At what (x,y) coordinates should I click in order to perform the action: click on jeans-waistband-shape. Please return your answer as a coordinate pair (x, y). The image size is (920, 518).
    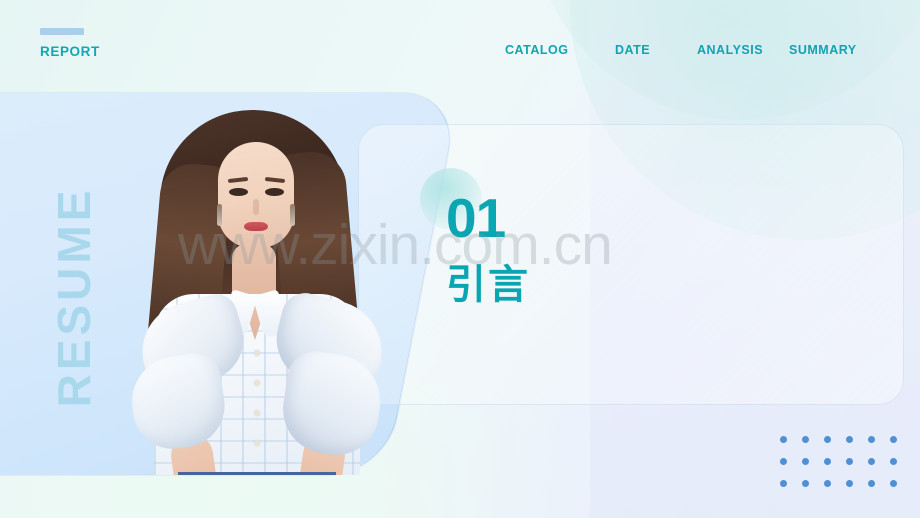
    Looking at the image, I should click on (257, 473).